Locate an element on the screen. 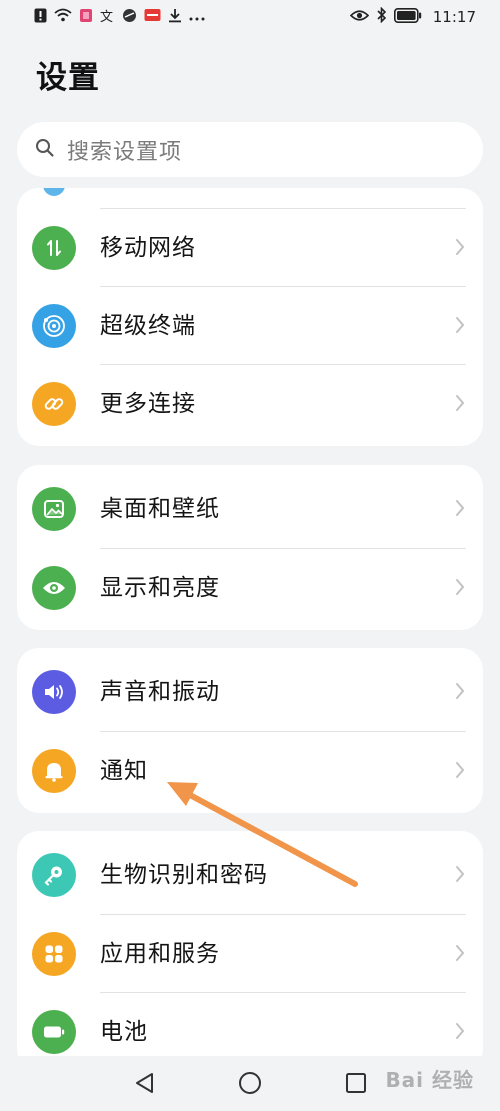 This screenshot has height=1111, width=500. status-time: 11:17 is located at coordinates (454, 17).